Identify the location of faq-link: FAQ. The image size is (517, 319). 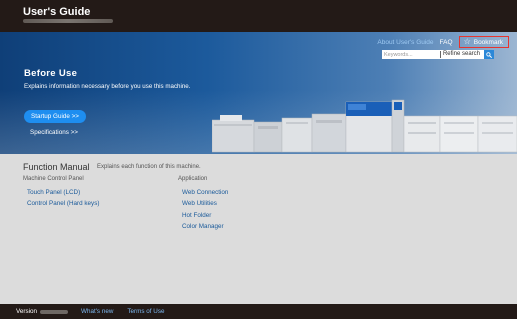
(446, 42).